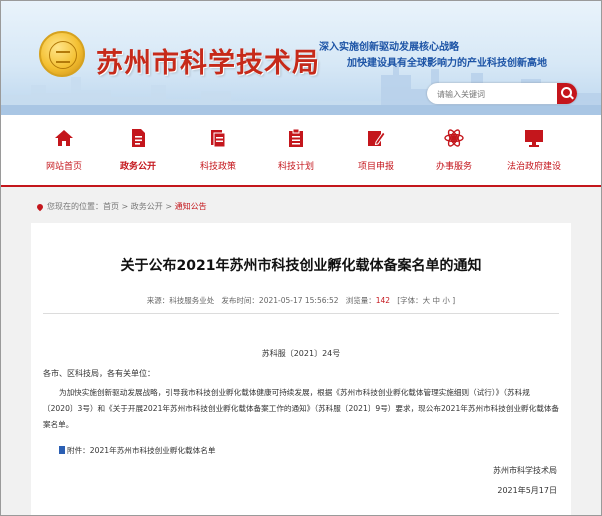 This screenshot has width=602, height=516. What do you see at coordinates (301, 313) in the screenshot?
I see `meta-divider` at bounding box center [301, 313].